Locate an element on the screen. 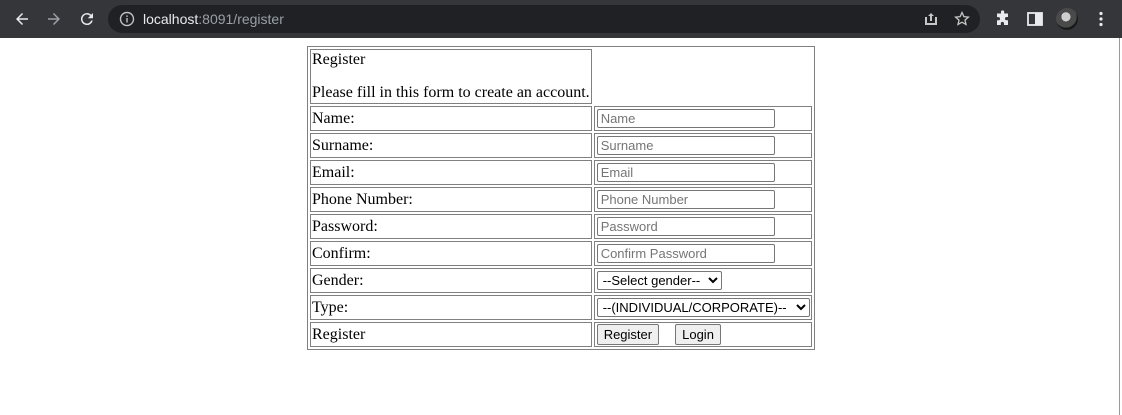  form-row-confirm: Confirm: is located at coordinates (561, 253).